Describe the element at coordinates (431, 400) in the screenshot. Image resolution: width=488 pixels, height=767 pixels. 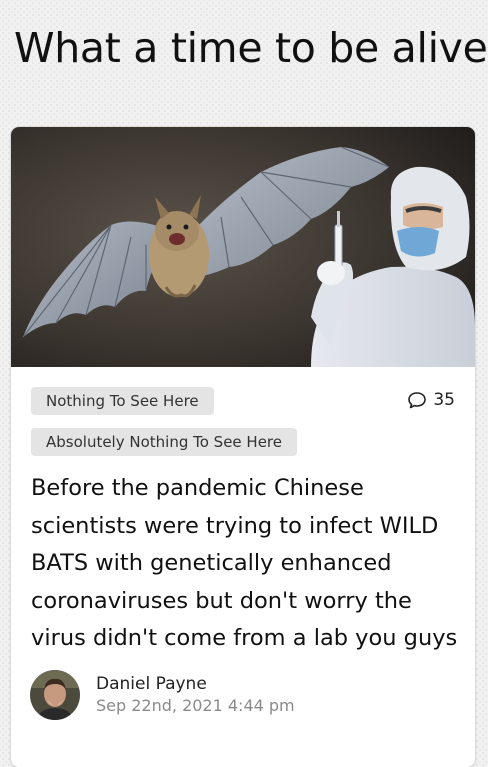
I see `comments-link: 35` at that location.